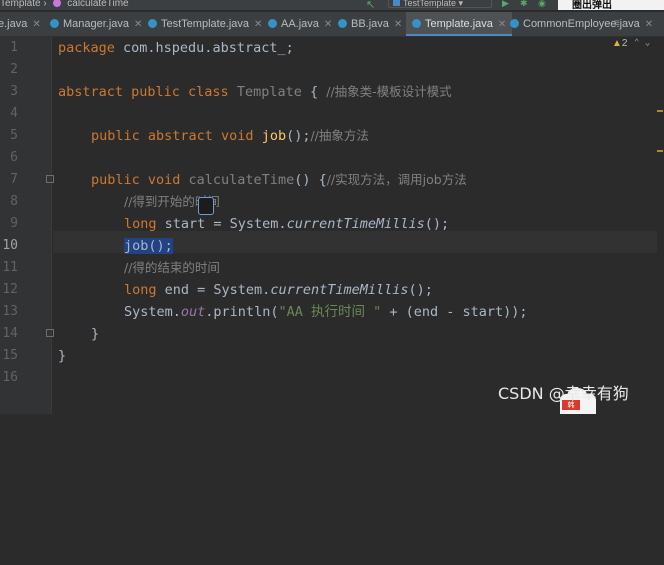  I want to click on selected-text: job();, so click(148, 246).